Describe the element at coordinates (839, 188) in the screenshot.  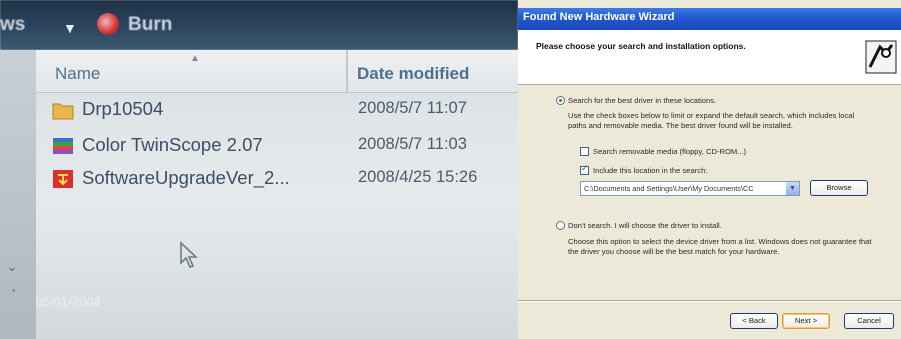
I see `browse-button: Browse` at that location.